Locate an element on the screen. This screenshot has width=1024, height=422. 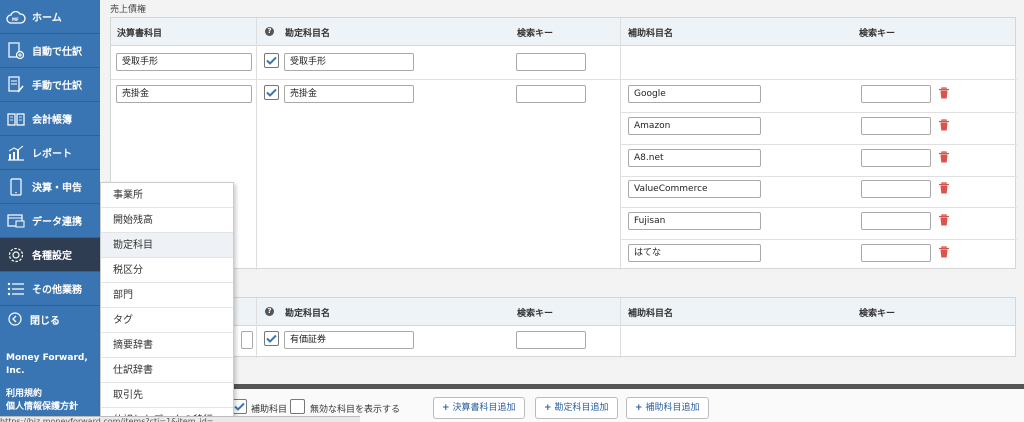
menu-item-department: 部門 is located at coordinates (167, 295).